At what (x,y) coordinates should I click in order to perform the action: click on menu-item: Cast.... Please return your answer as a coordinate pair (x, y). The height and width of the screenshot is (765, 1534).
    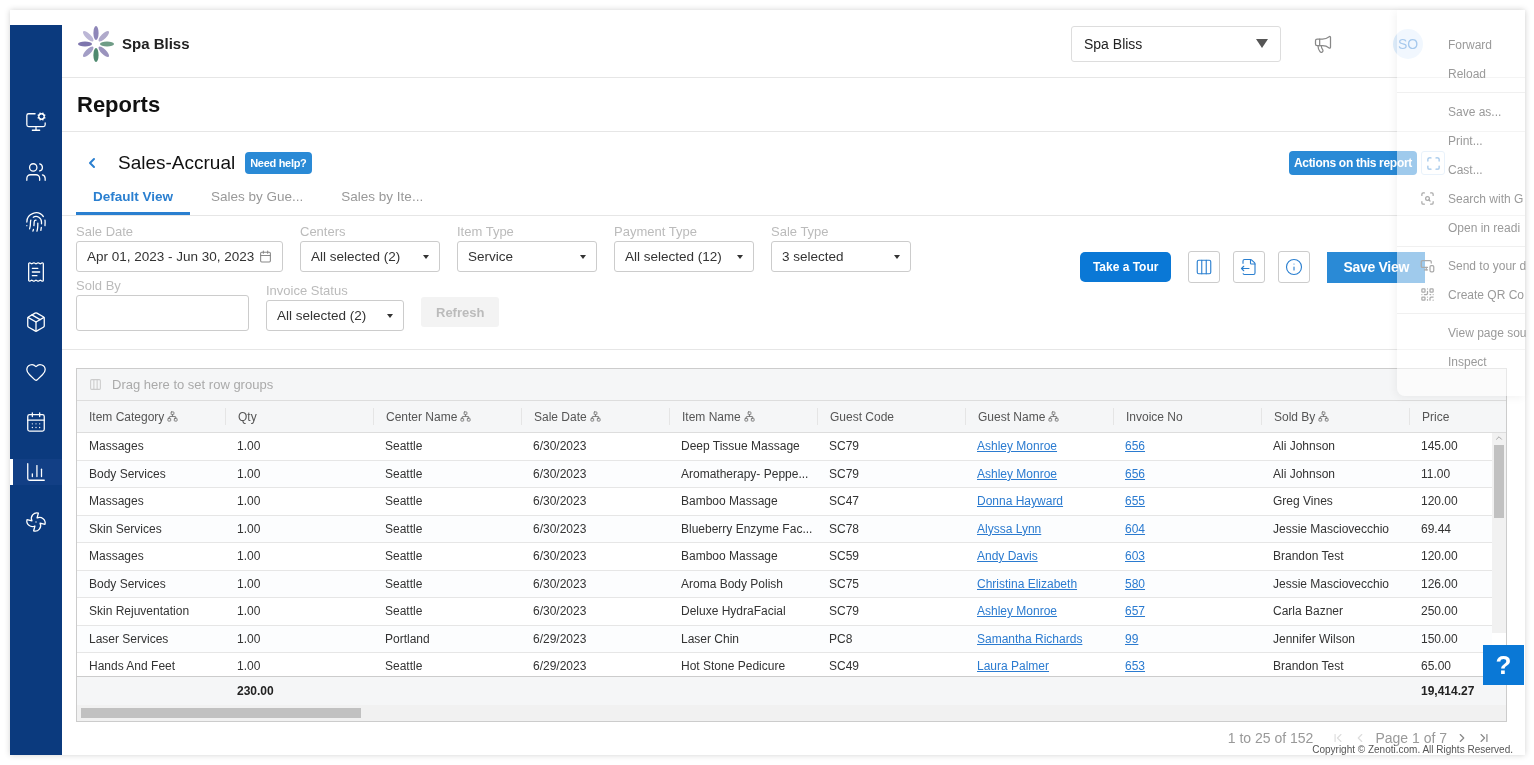
    Looking at the image, I should click on (1465, 169).